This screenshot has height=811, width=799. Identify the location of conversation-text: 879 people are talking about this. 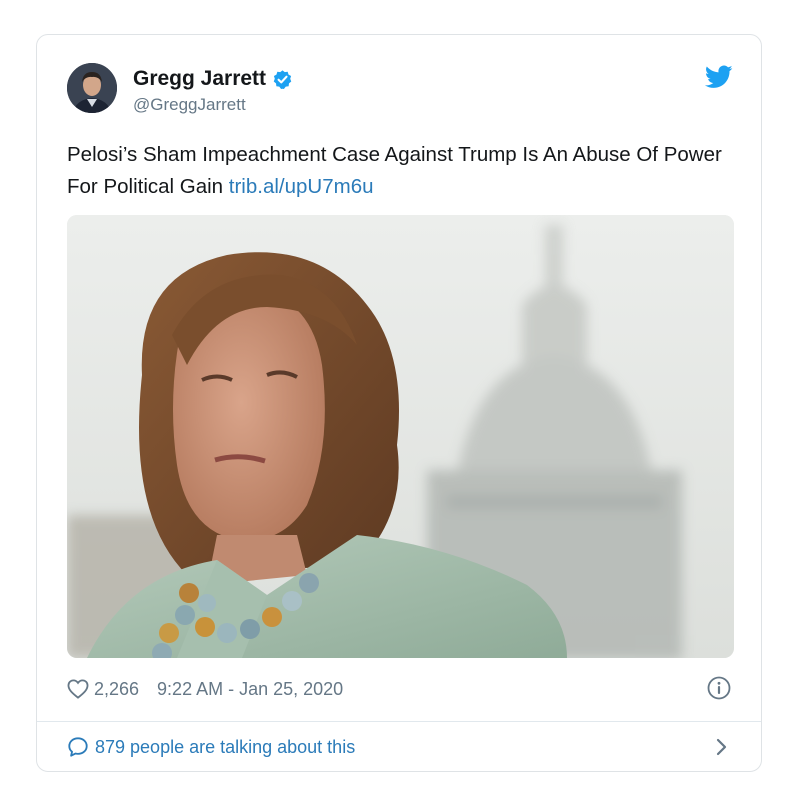
(225, 746).